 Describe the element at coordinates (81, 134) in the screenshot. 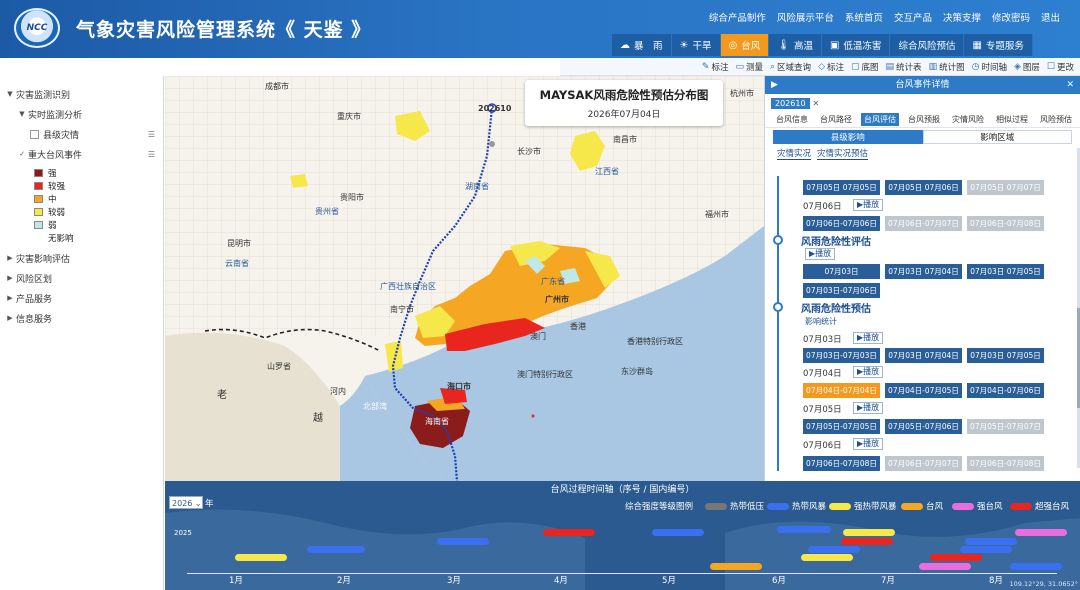

I see `tree-county-disaster: 县级灾情 ☰` at that location.